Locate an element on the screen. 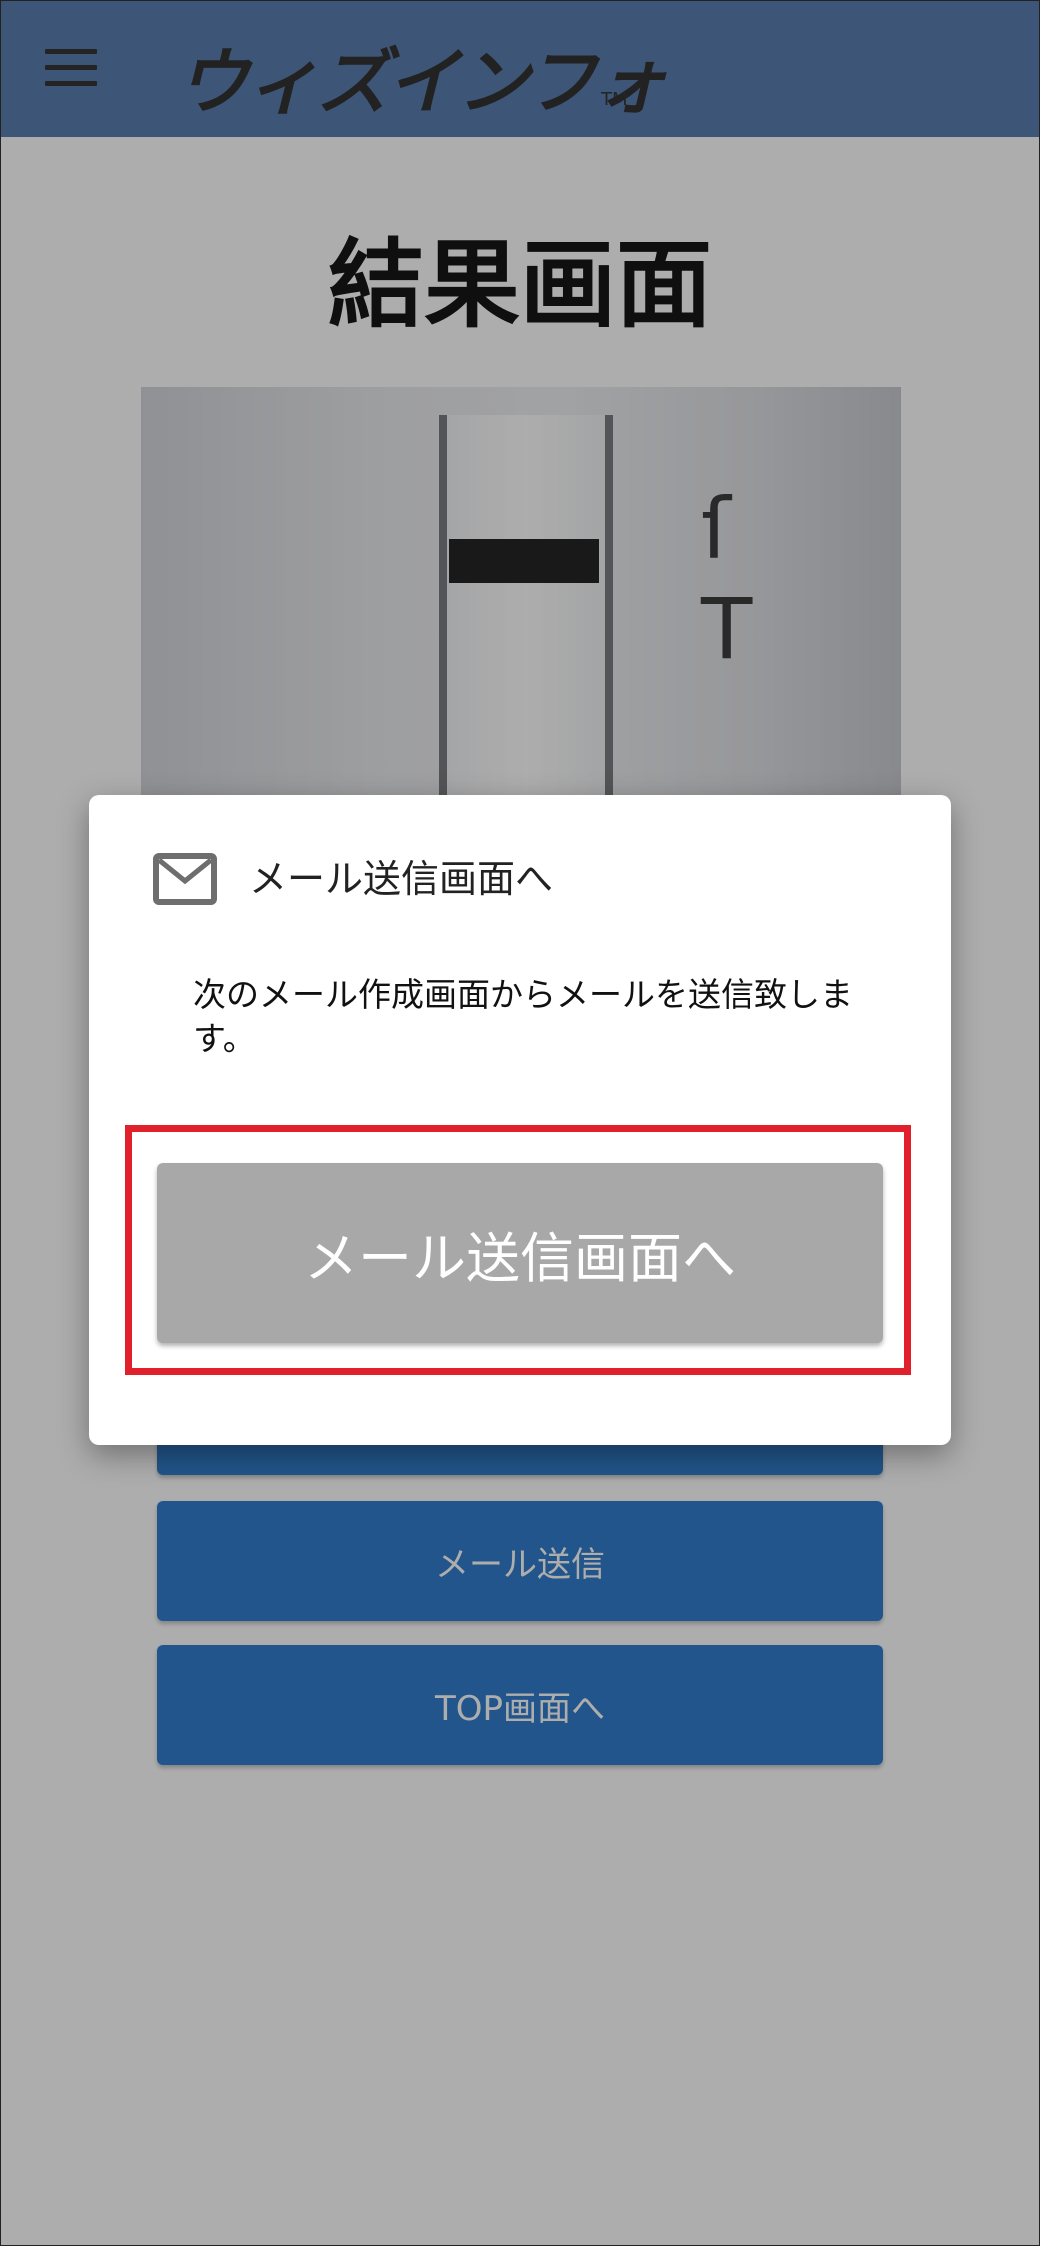 Image resolution: width=1040 pixels, height=2246 pixels. go-to-mail-screen-button: メール送信画面へ is located at coordinates (520, 1253).